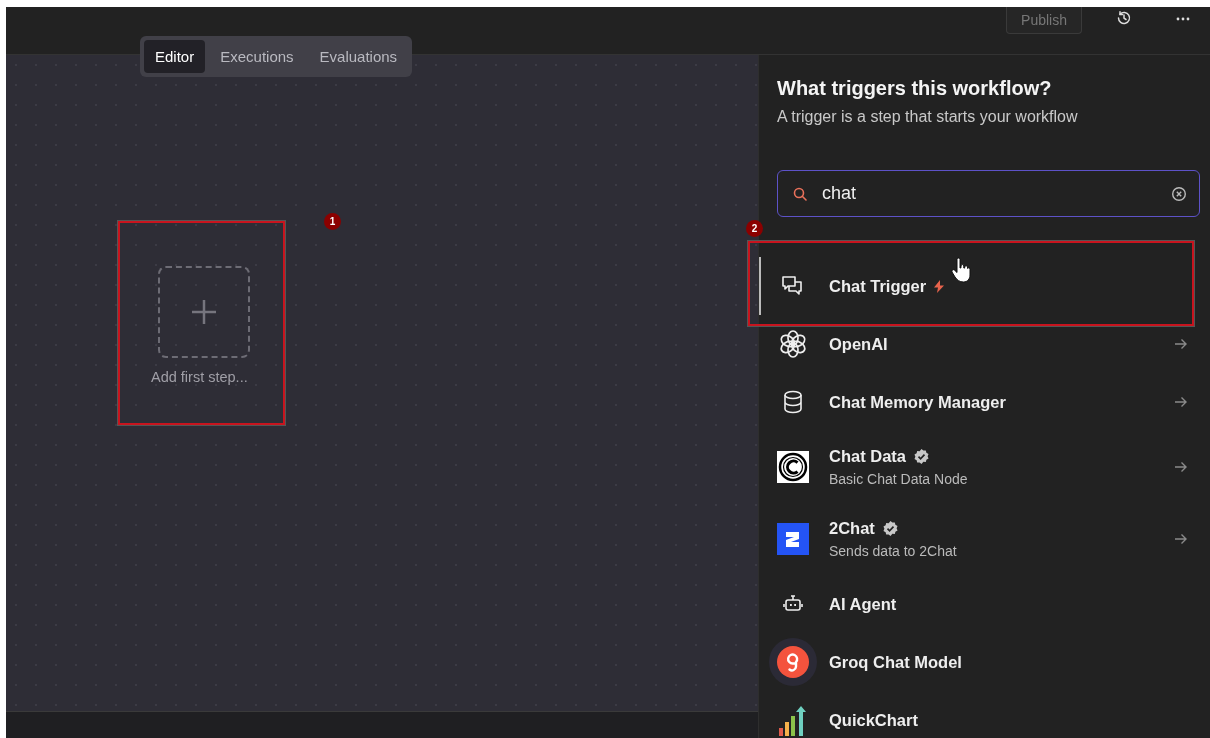 The image size is (1210, 738). Describe the element at coordinates (793, 467) in the screenshot. I see `copyright-logo-icon` at that location.